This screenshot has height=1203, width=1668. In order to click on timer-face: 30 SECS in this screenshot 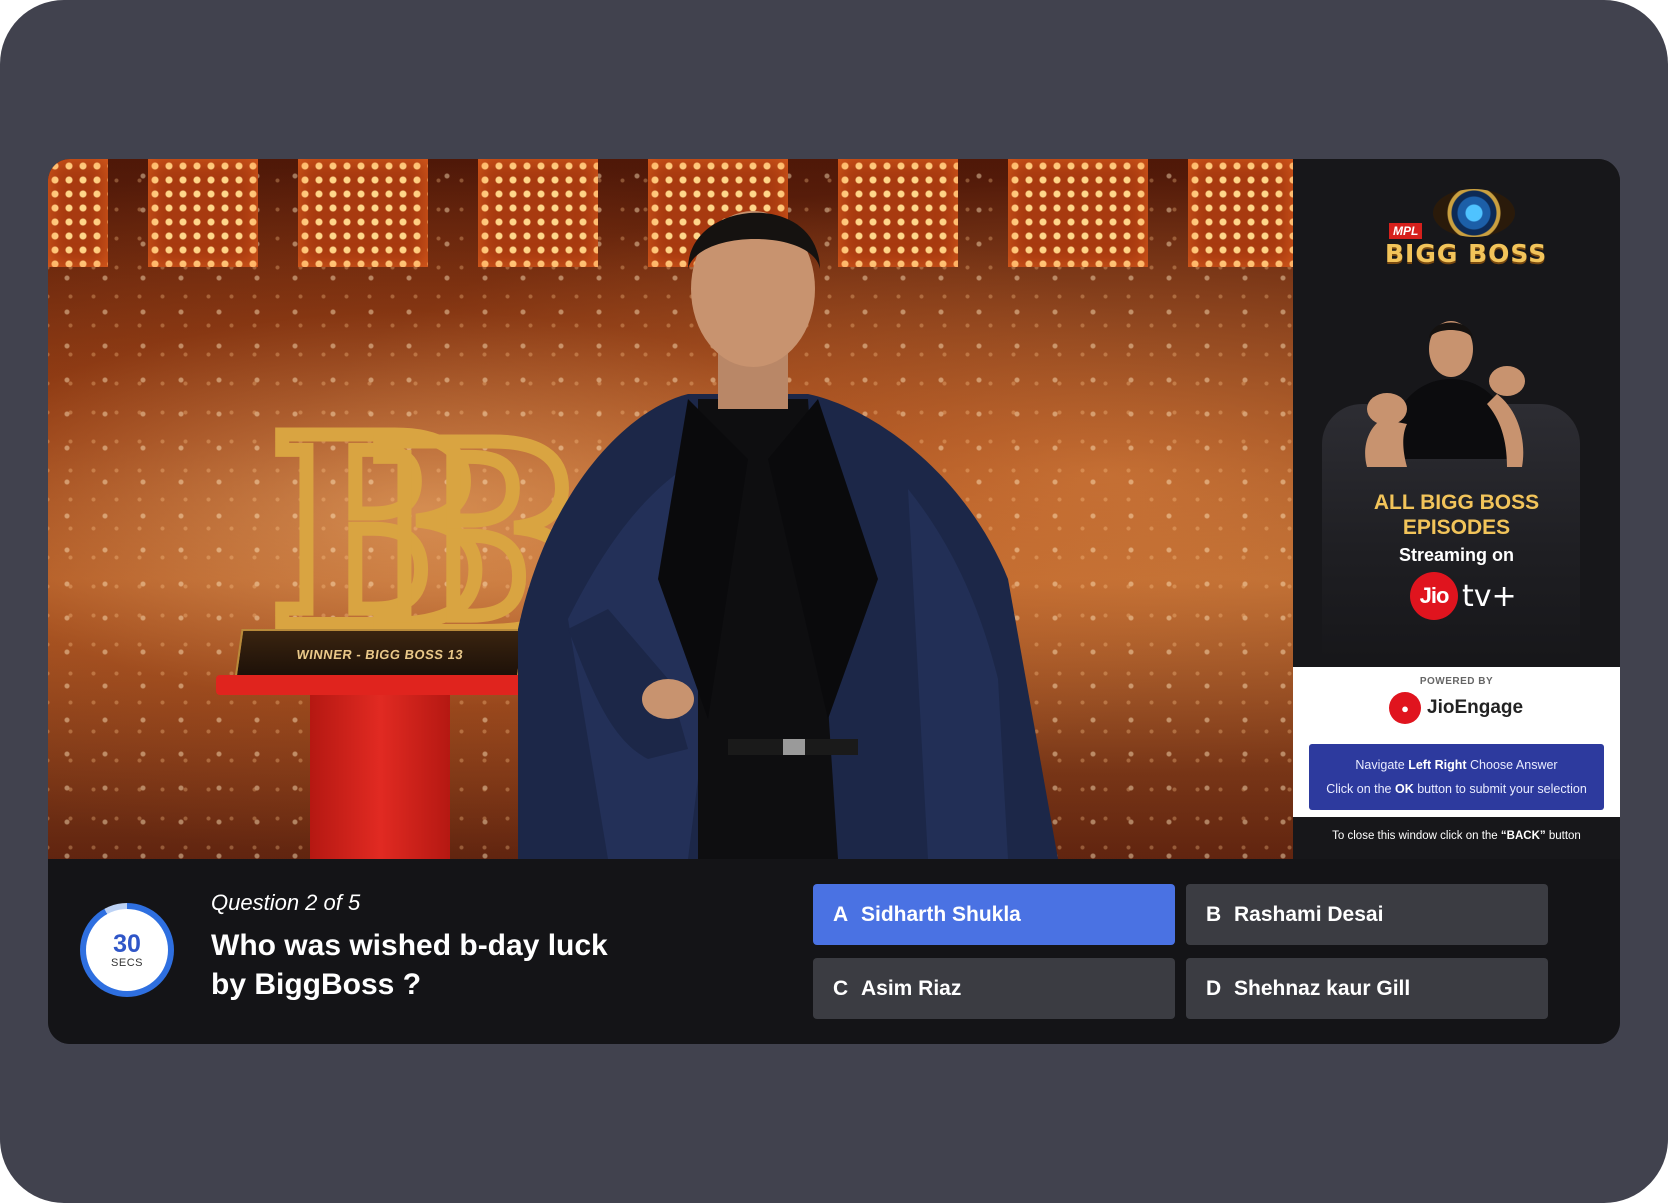, I will do `click(127, 950)`.